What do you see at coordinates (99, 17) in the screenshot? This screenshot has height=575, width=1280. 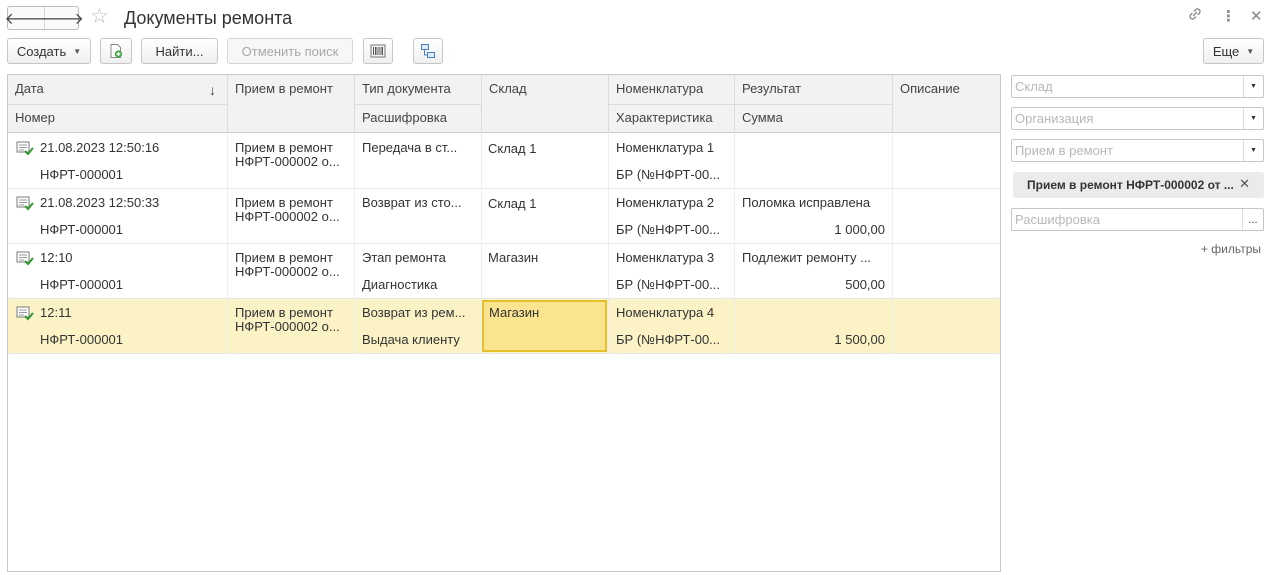 I see `star-icon: ☆` at bounding box center [99, 17].